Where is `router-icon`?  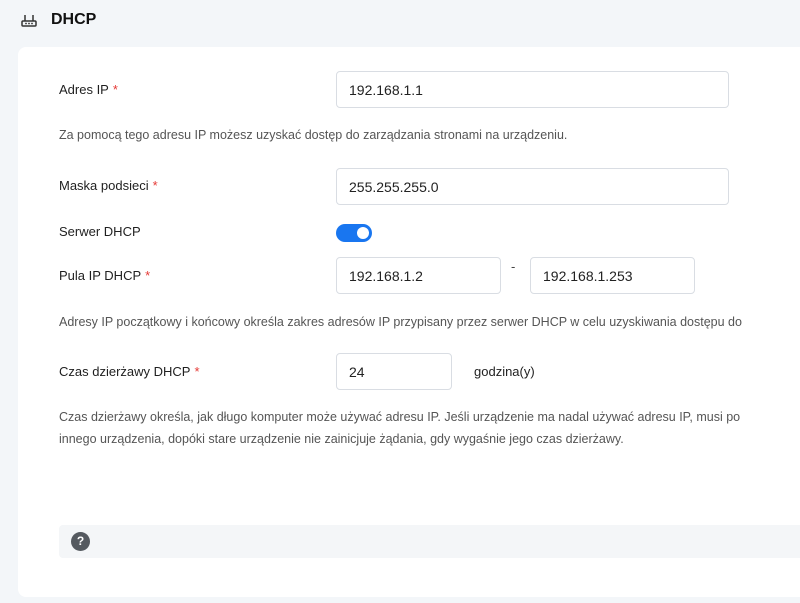 router-icon is located at coordinates (29, 21).